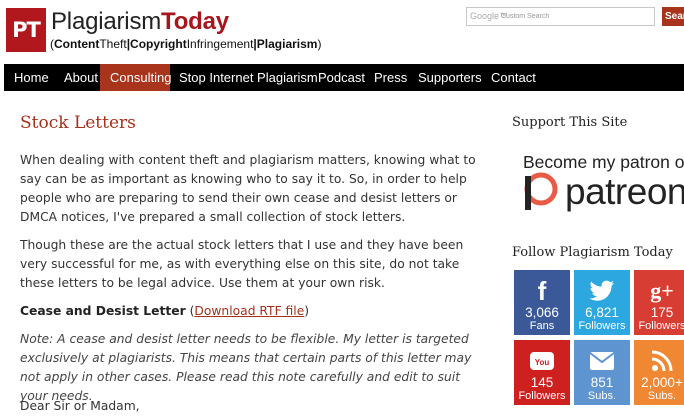 This screenshot has height=420, width=684. I want to click on salutation: Dear Sir or Madam,, so click(80, 406).